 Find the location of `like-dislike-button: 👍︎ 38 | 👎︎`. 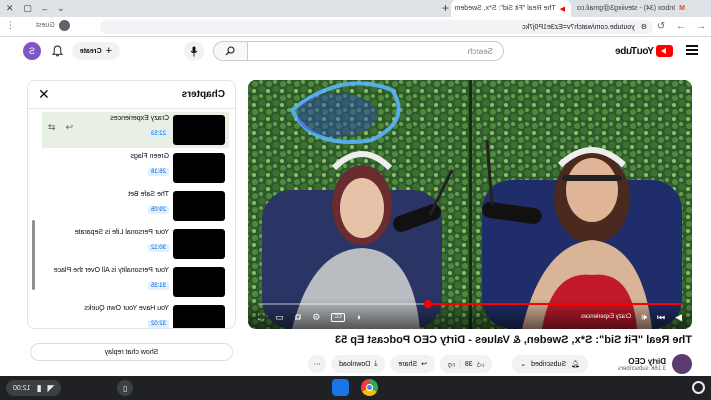

like-dislike-button: 👍︎ 38 | 👎︎ is located at coordinates (465, 364).